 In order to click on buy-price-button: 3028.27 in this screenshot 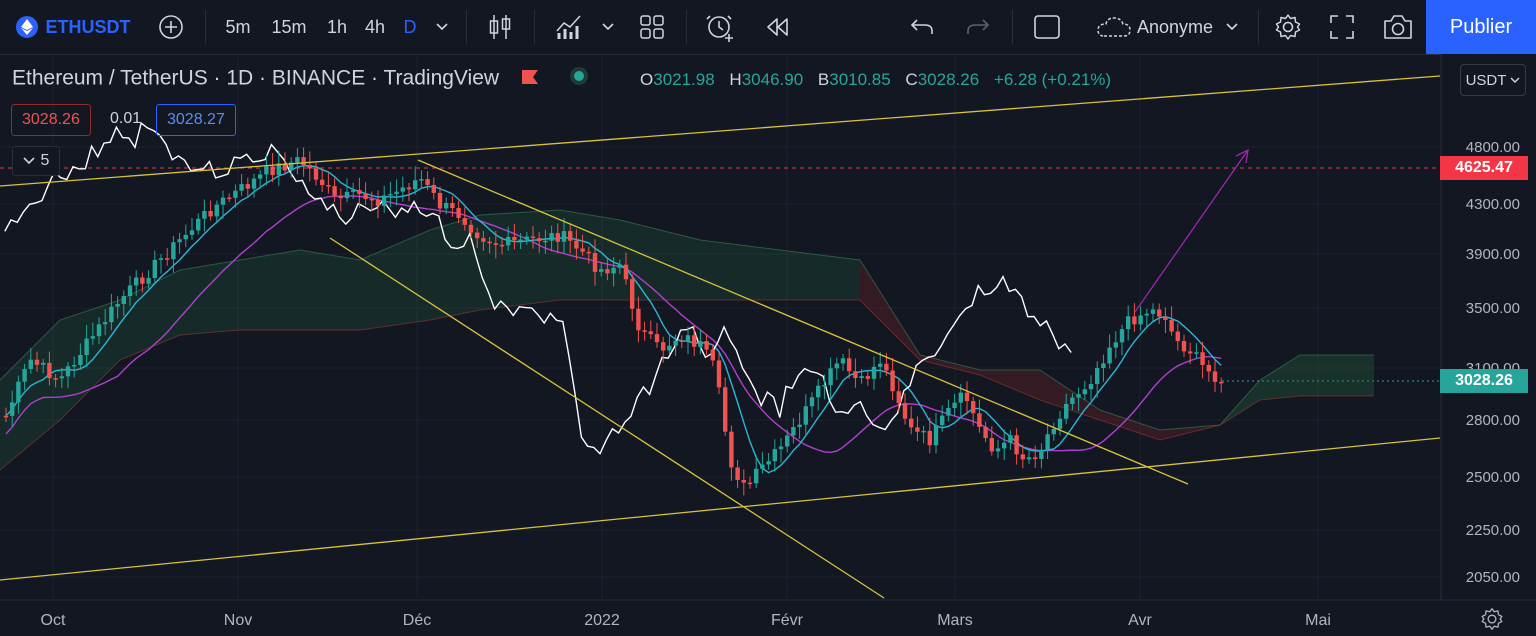, I will do `click(196, 120)`.